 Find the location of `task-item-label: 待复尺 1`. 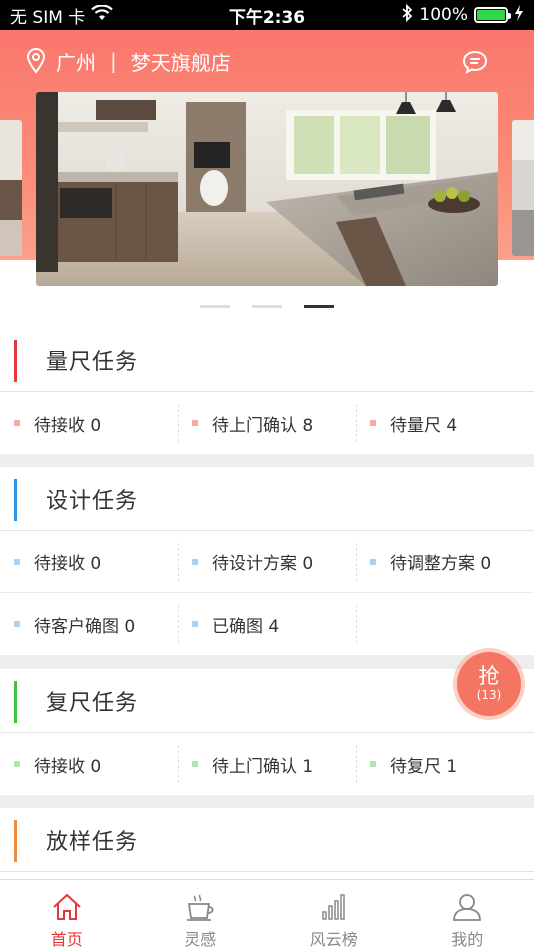

task-item-label: 待复尺 1 is located at coordinates (424, 766).